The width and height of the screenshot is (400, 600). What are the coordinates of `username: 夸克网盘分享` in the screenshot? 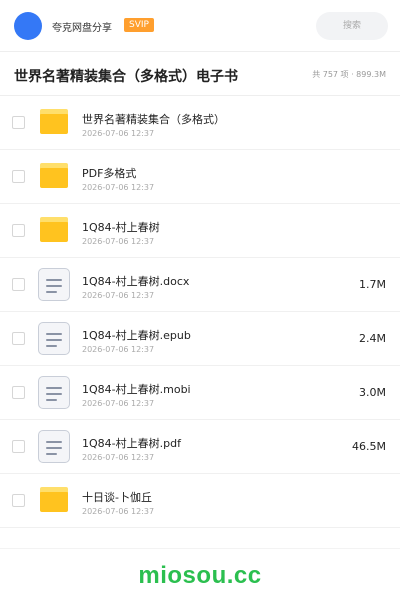 It's located at (82, 26).